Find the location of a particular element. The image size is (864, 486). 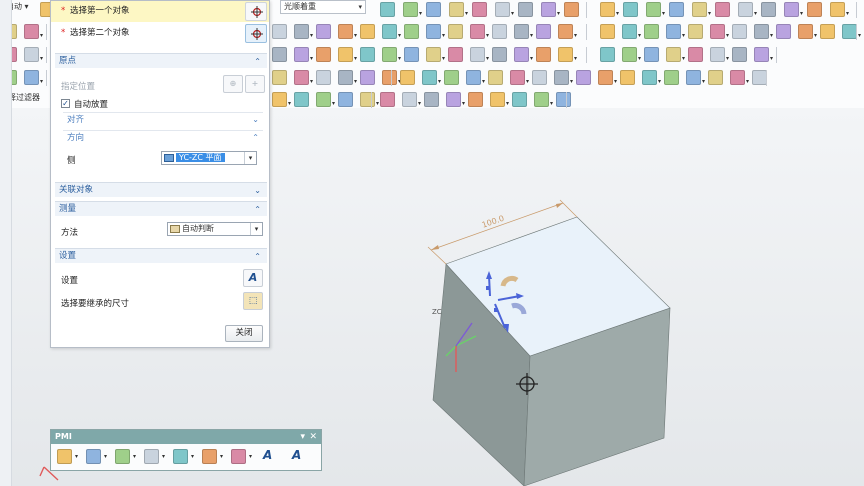

method-select: 自动判断 ▾ is located at coordinates (215, 229).